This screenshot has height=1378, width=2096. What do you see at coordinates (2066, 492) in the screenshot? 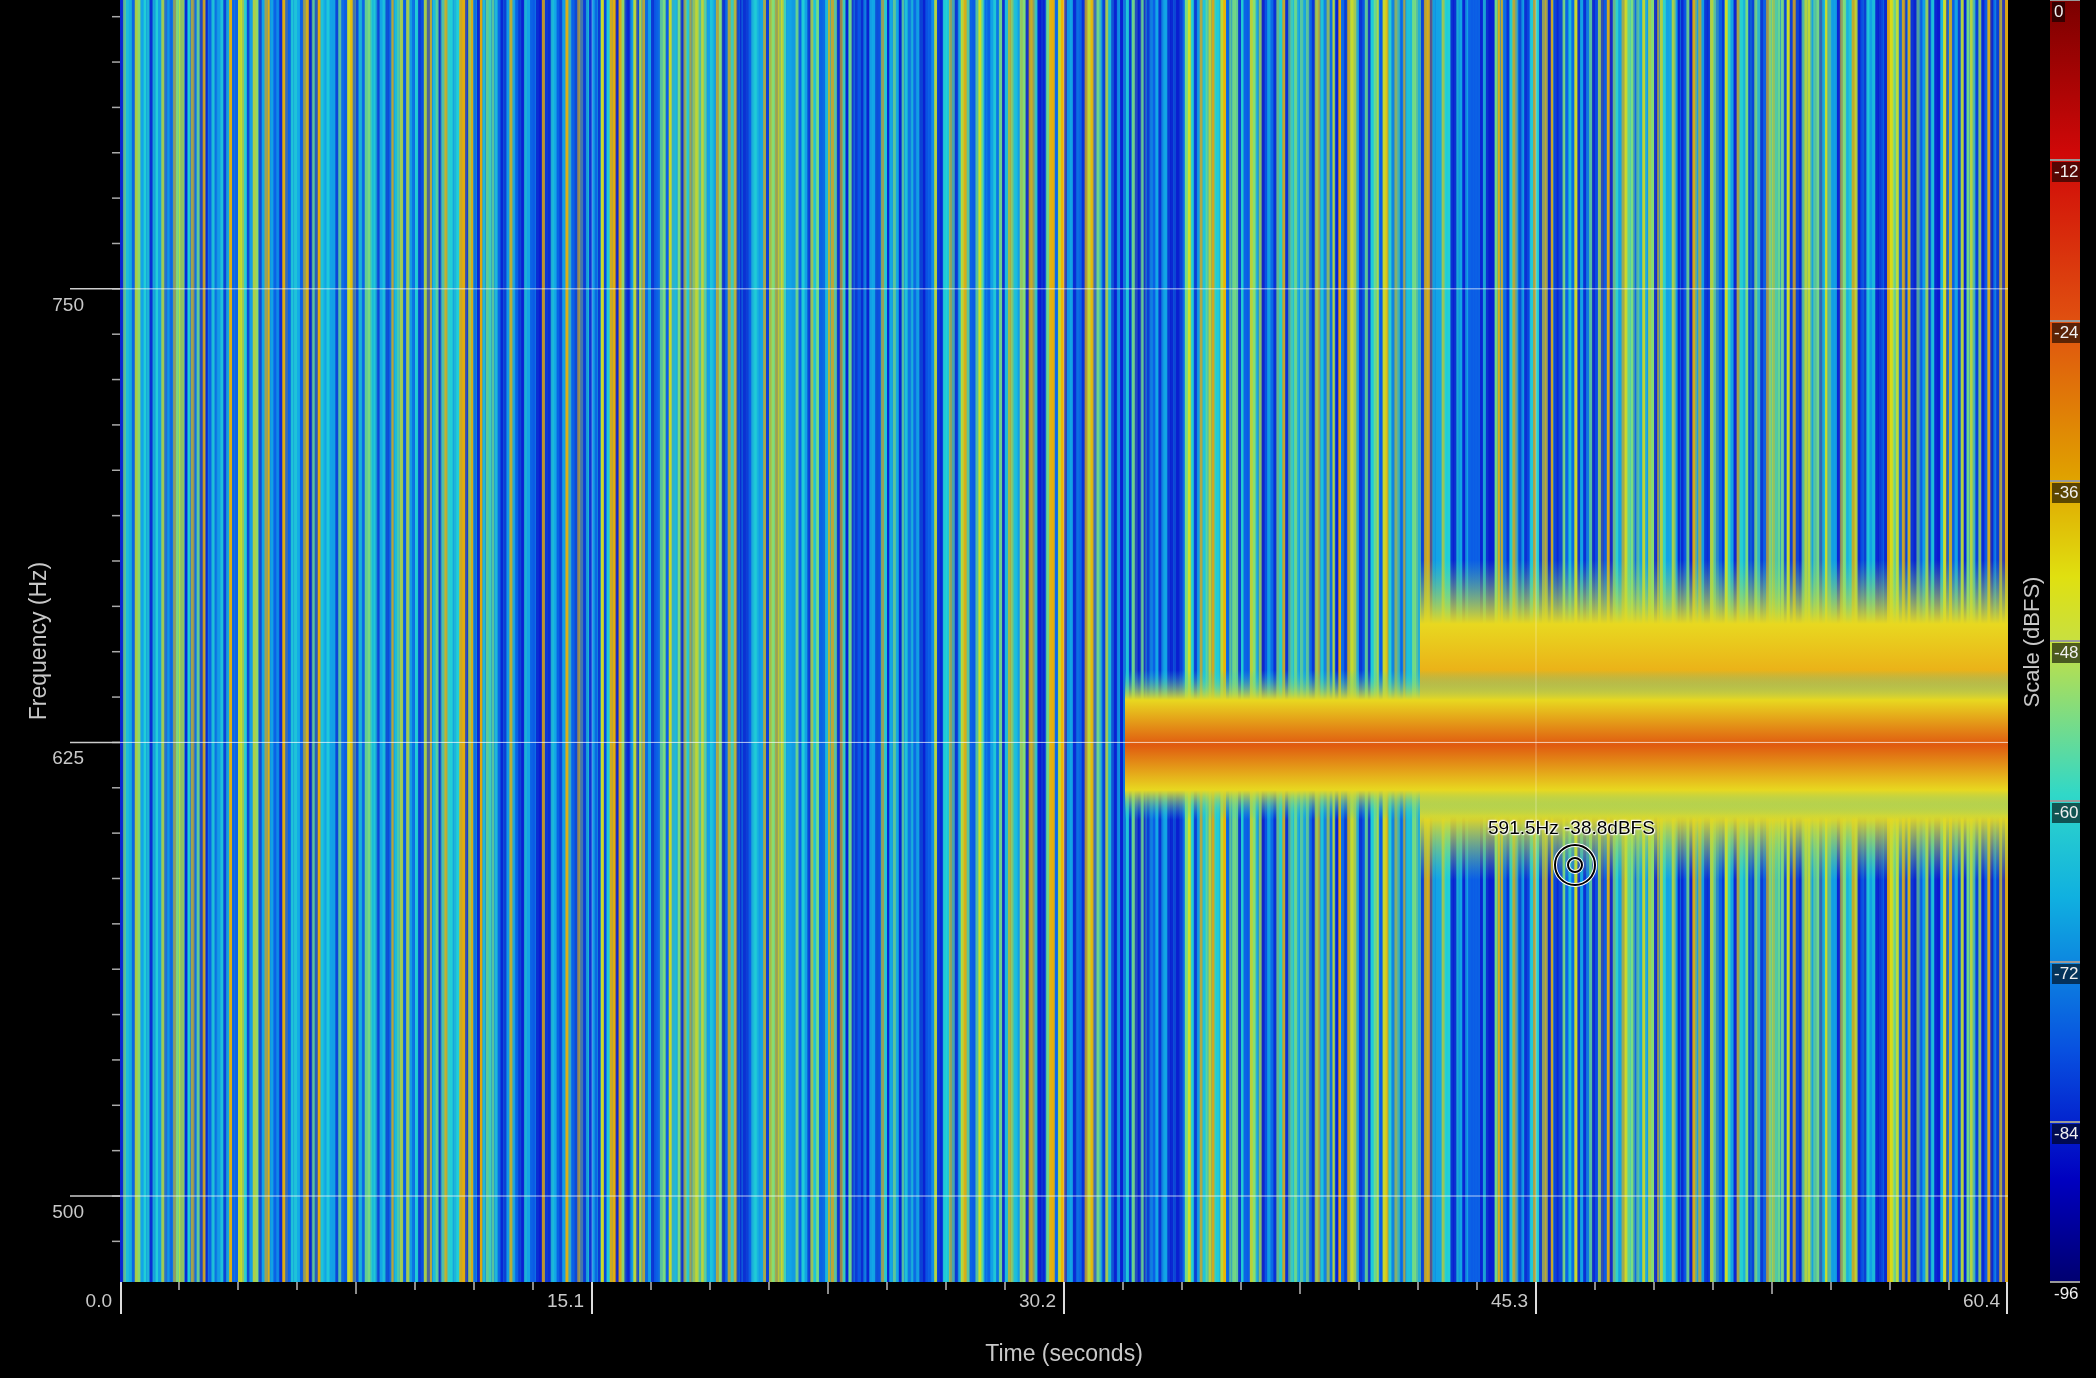
I see `scale-tick-label: -36` at bounding box center [2066, 492].